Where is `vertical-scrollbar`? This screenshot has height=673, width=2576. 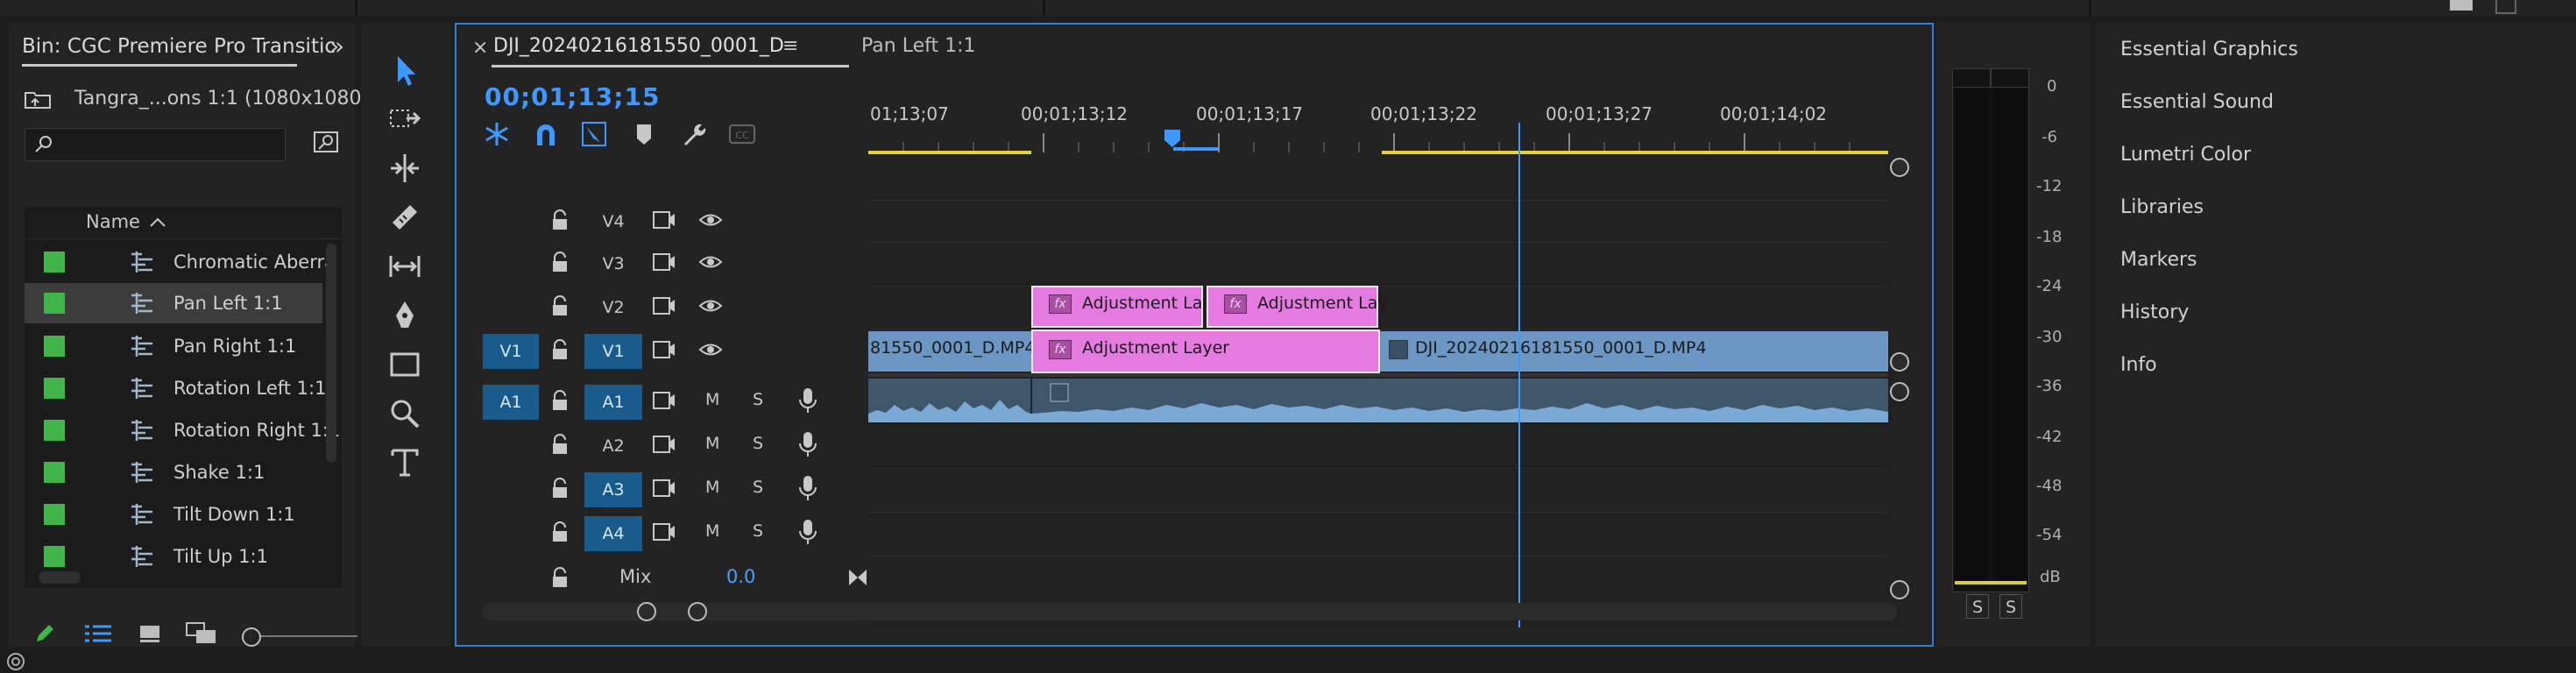 vertical-scrollbar is located at coordinates (331, 353).